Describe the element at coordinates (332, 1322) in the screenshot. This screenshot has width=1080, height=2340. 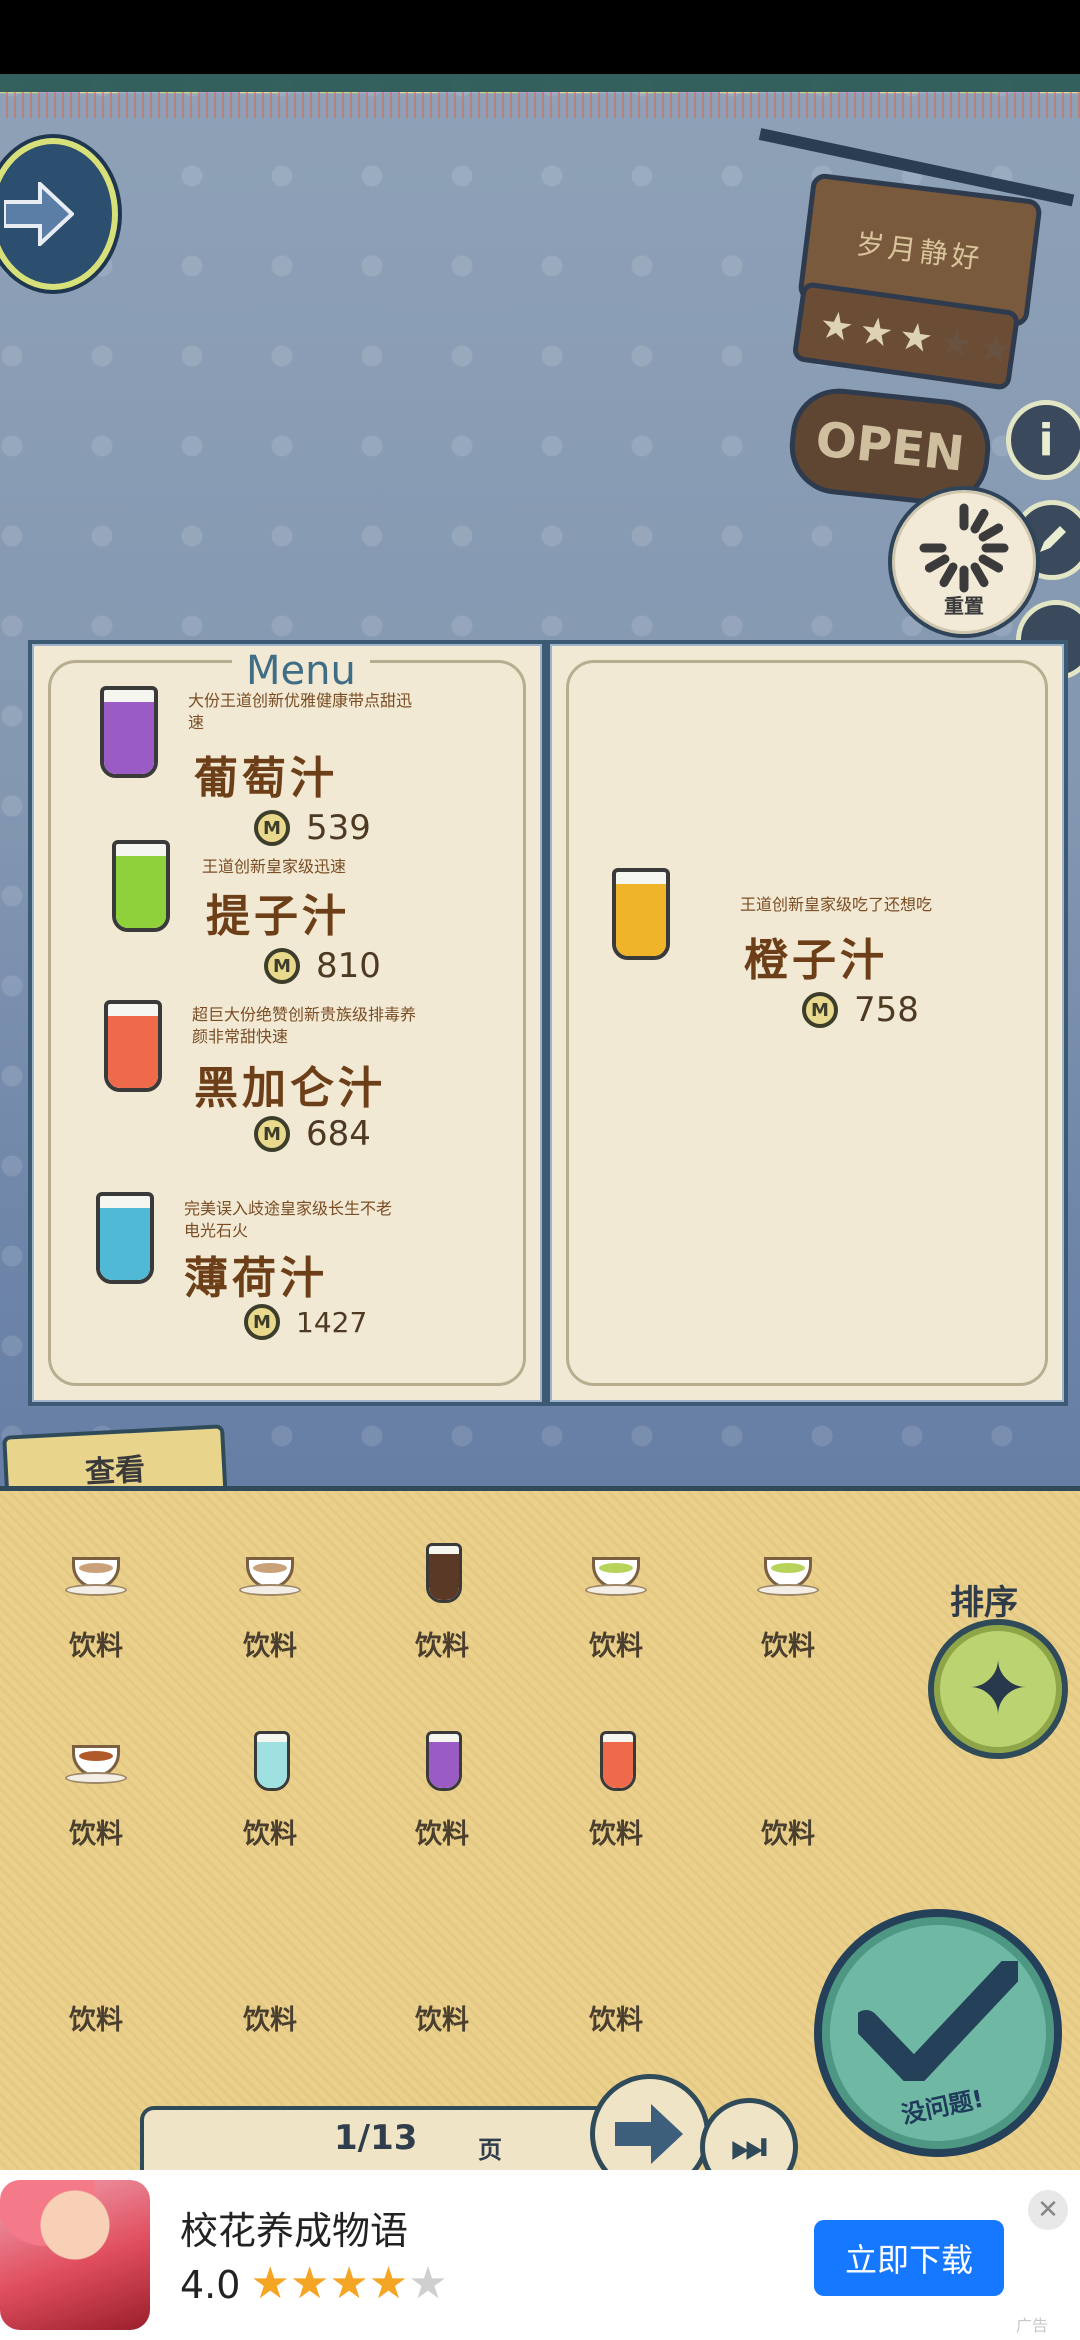
I see `price-value: 1427` at that location.